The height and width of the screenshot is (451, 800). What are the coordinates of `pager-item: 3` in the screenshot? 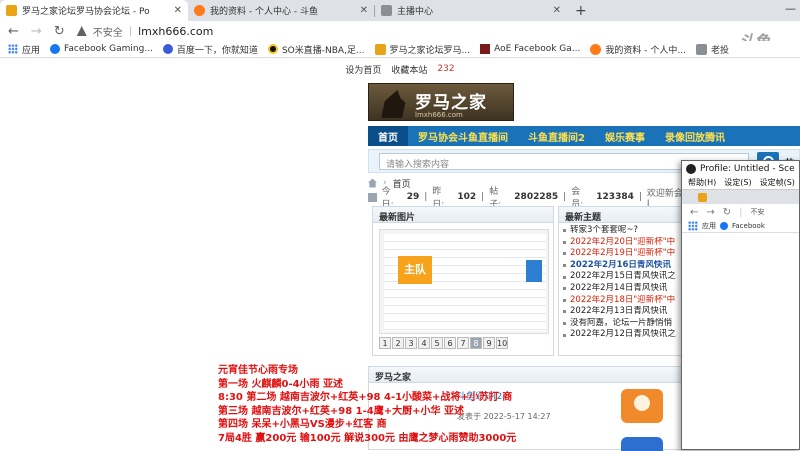 It's located at (411, 343).